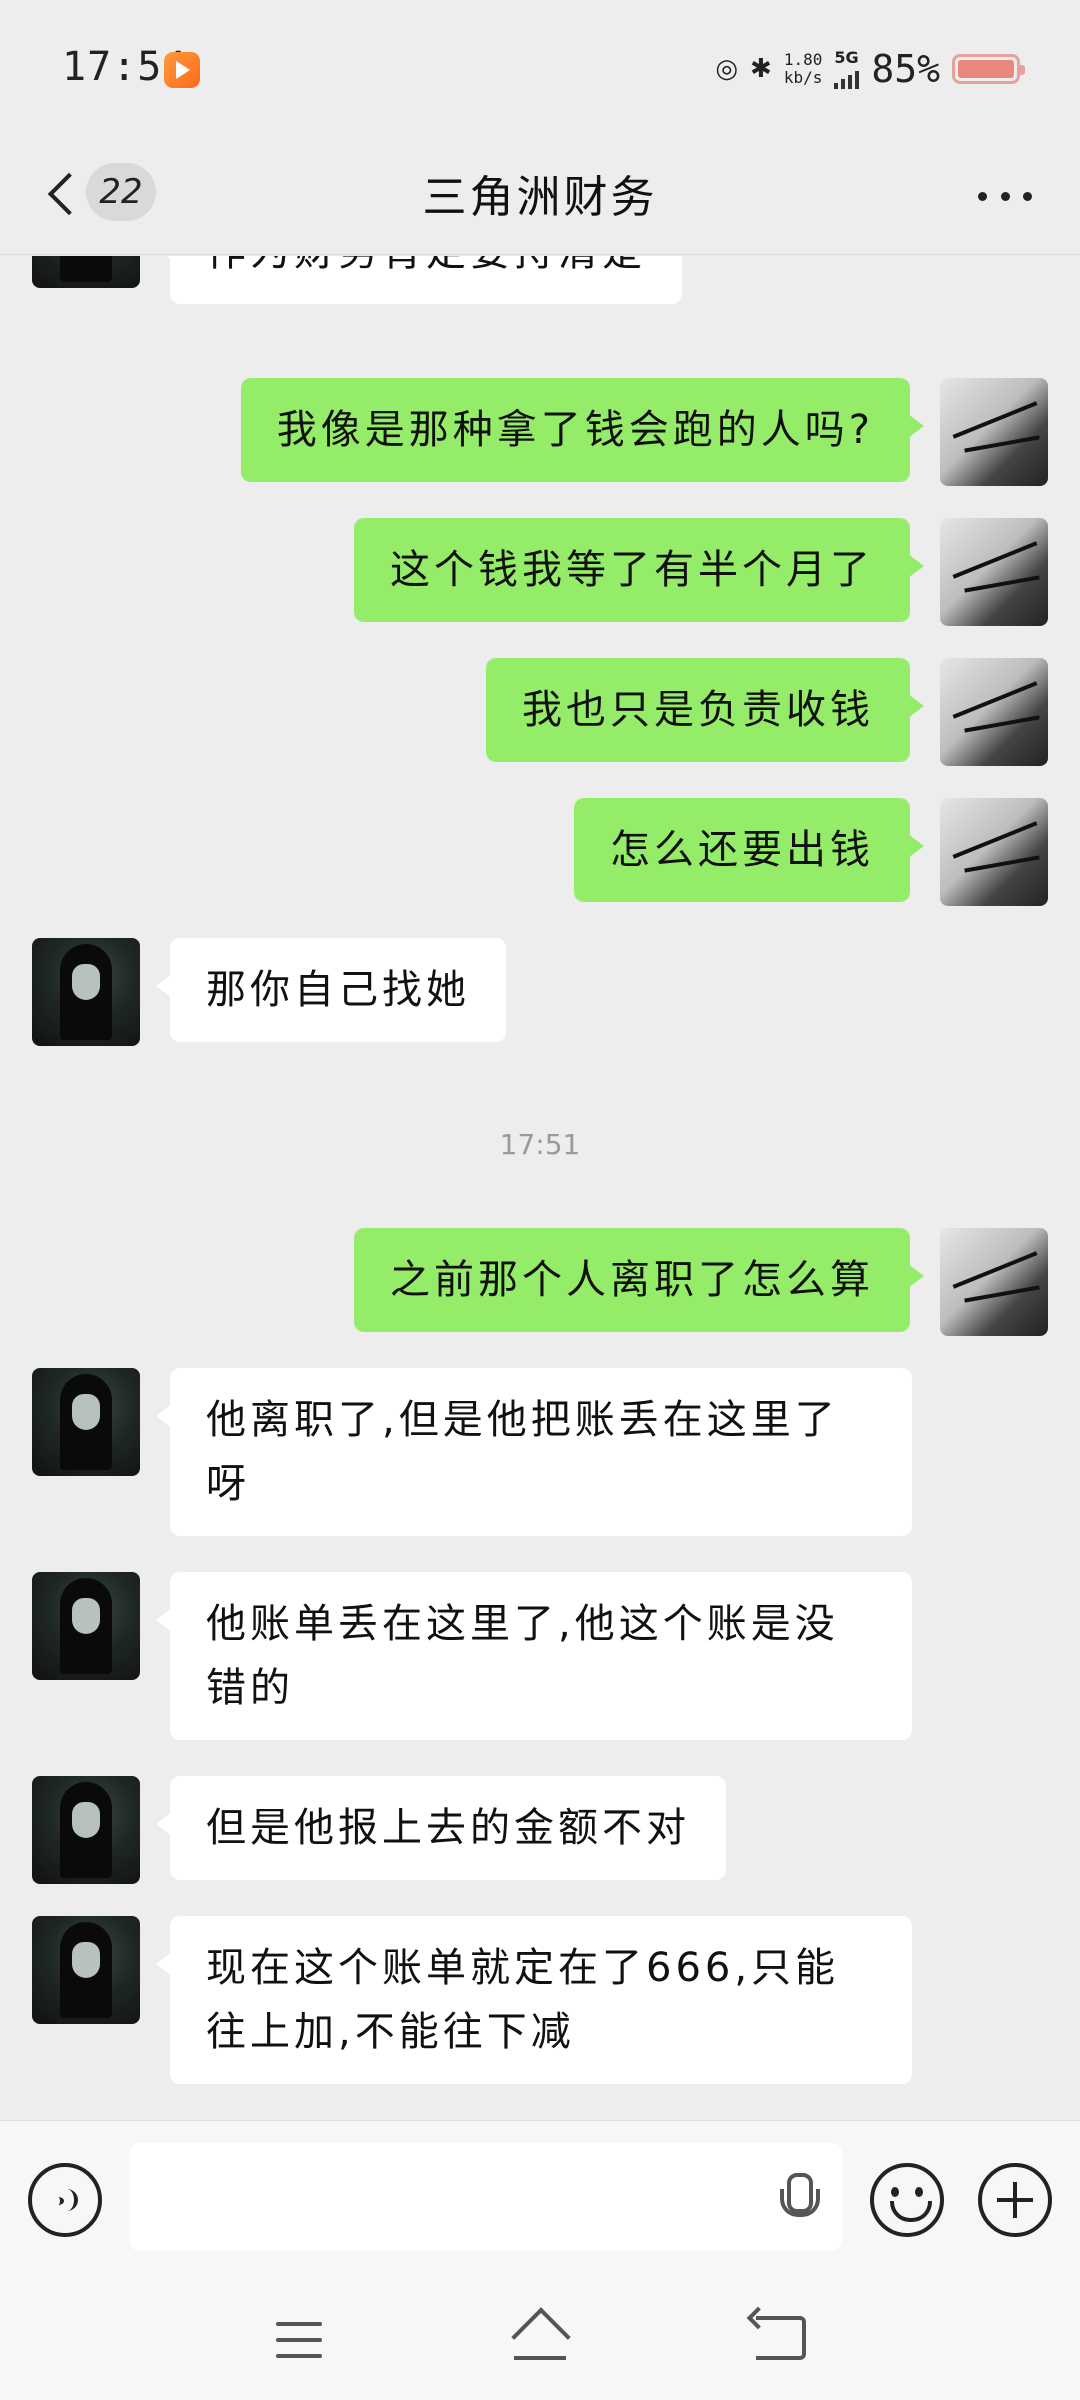 The image size is (1080, 2400). I want to click on bluetooth-icon: ✱, so click(761, 69).